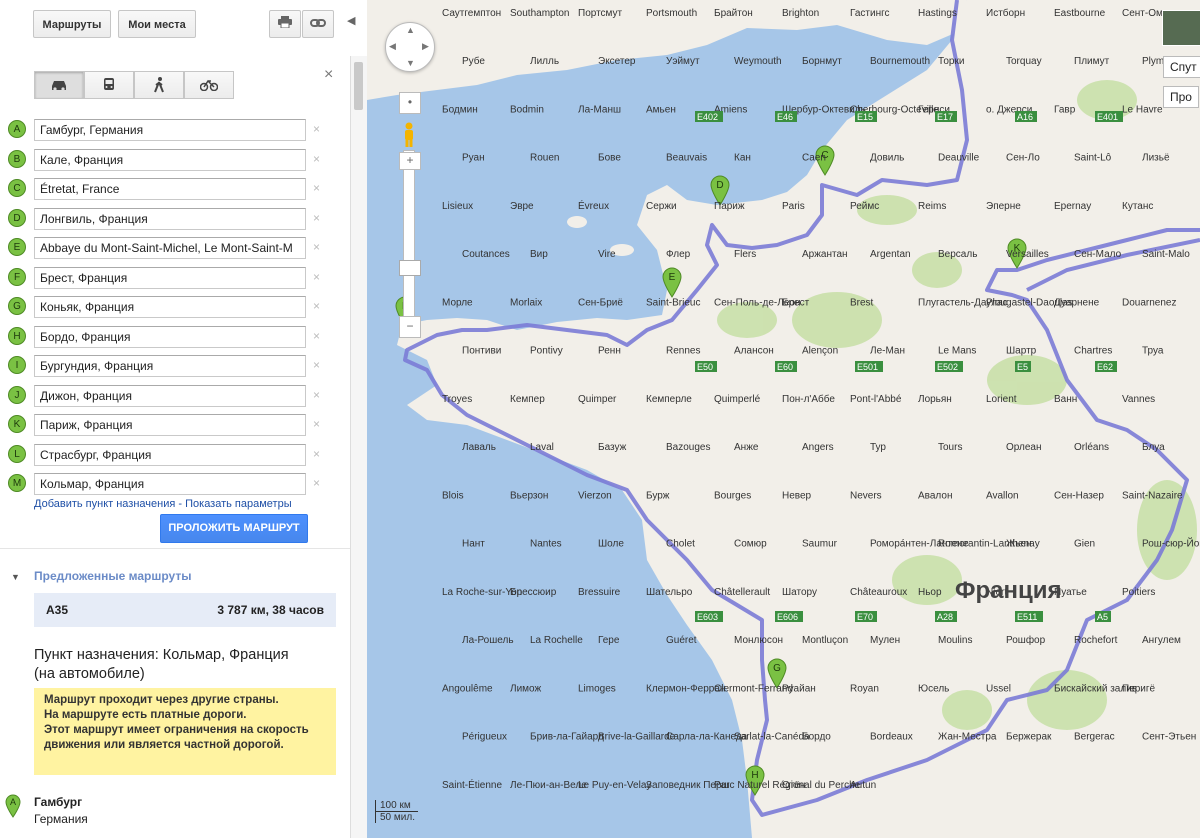  I want to click on city-label: Алансон, so click(754, 351).